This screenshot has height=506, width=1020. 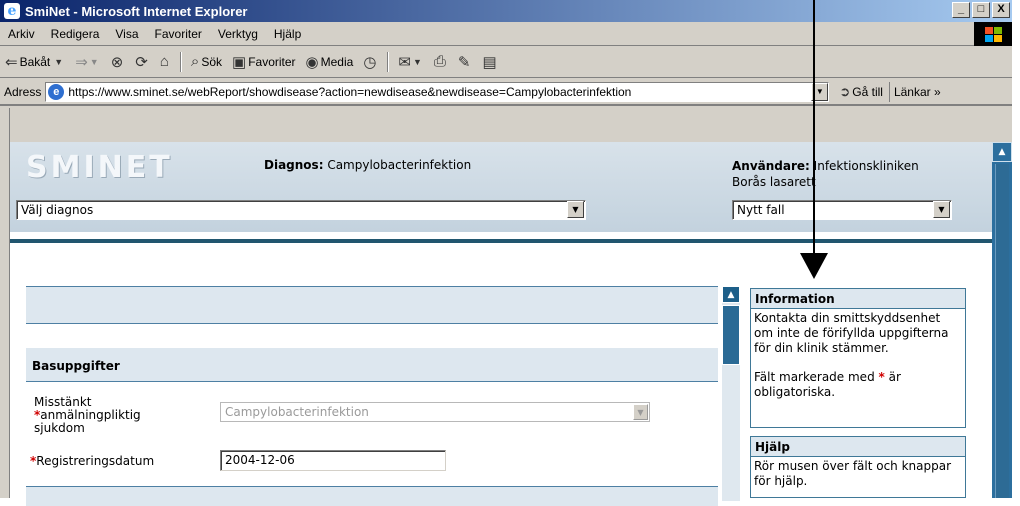 I want to click on regdate-row: *Registreringsdatum 2004-12-06, so click(x=372, y=462).